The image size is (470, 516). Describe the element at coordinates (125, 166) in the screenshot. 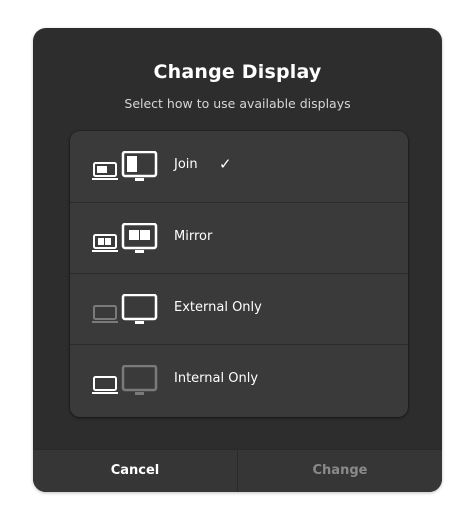

I see `display-join-icon` at that location.